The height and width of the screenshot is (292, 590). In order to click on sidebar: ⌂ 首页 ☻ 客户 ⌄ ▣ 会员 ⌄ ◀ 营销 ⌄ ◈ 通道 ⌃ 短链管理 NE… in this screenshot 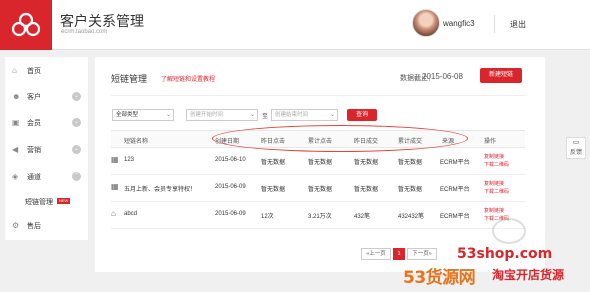, I will do `click(46, 148)`.